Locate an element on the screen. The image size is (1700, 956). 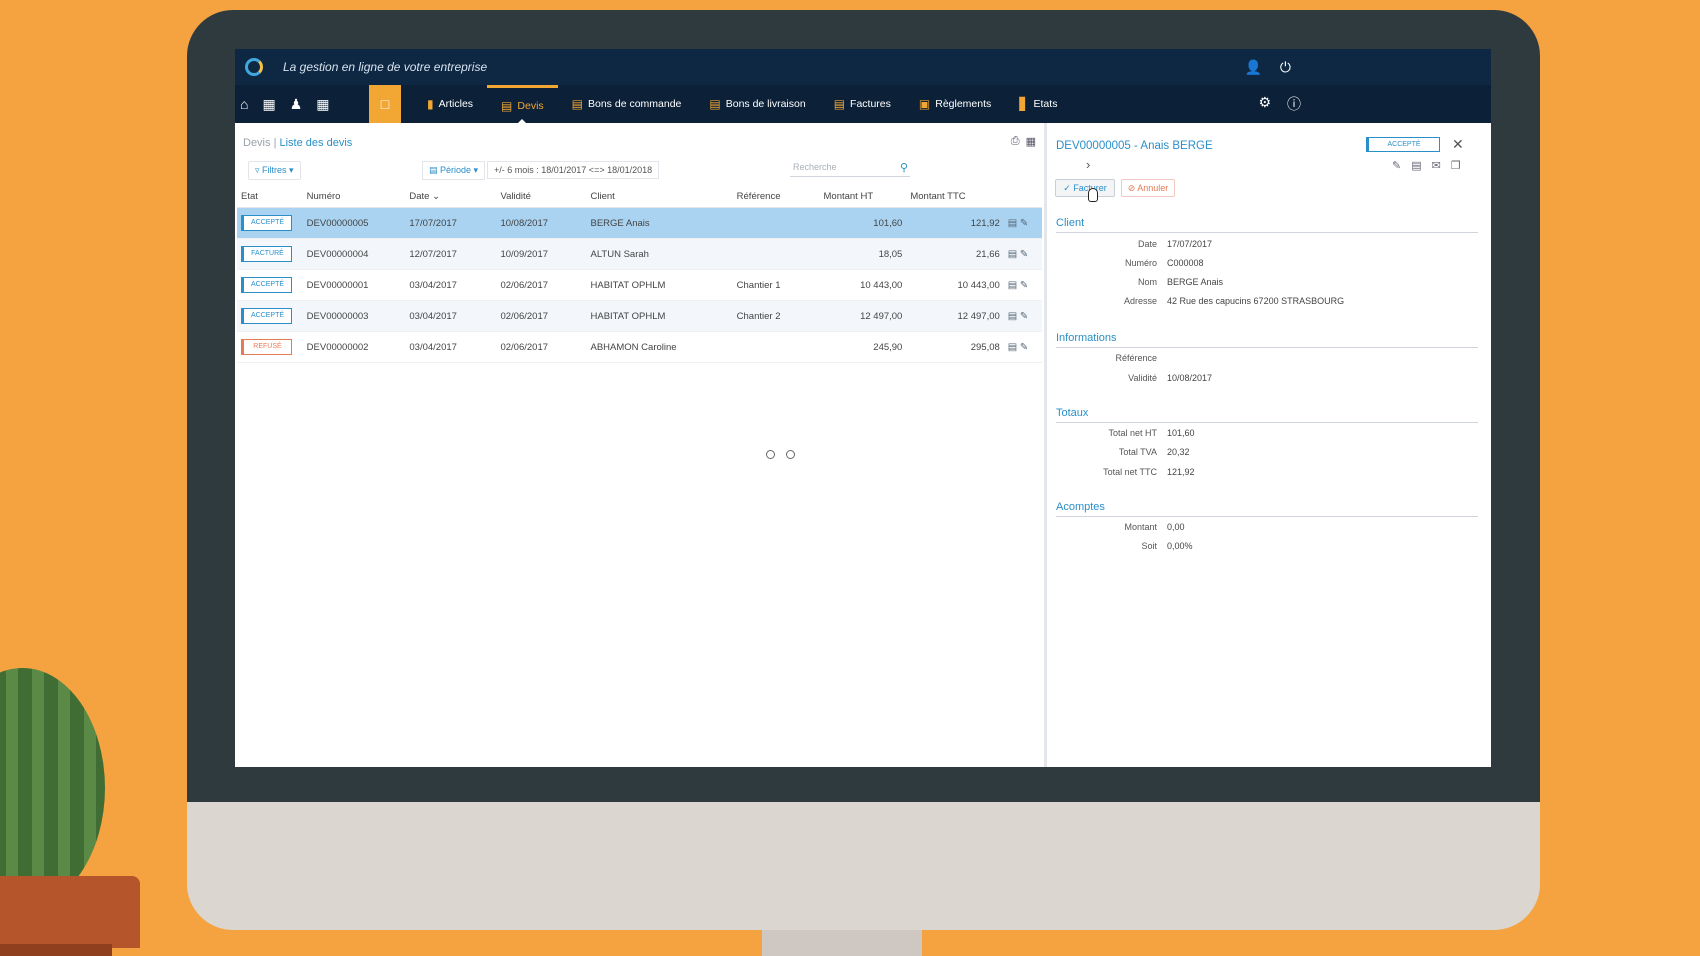
actions-cell: ▤ ✎ is located at coordinates (1022, 254).